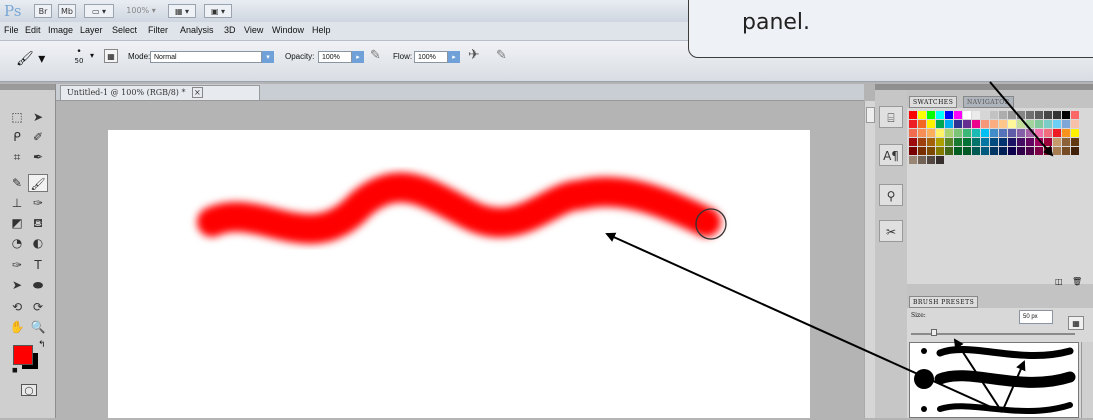 Image resolution: width=1093 pixels, height=420 pixels. I want to click on arrow-to-brush-preset, so click(1013, 386).